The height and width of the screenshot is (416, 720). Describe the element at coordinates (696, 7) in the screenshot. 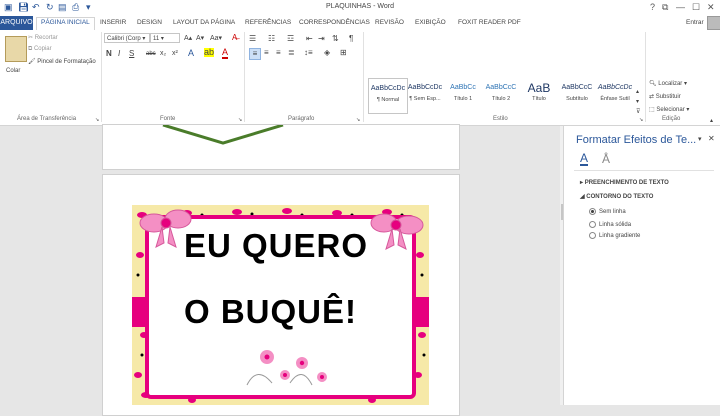

I see `maximize-button: ☐` at that location.